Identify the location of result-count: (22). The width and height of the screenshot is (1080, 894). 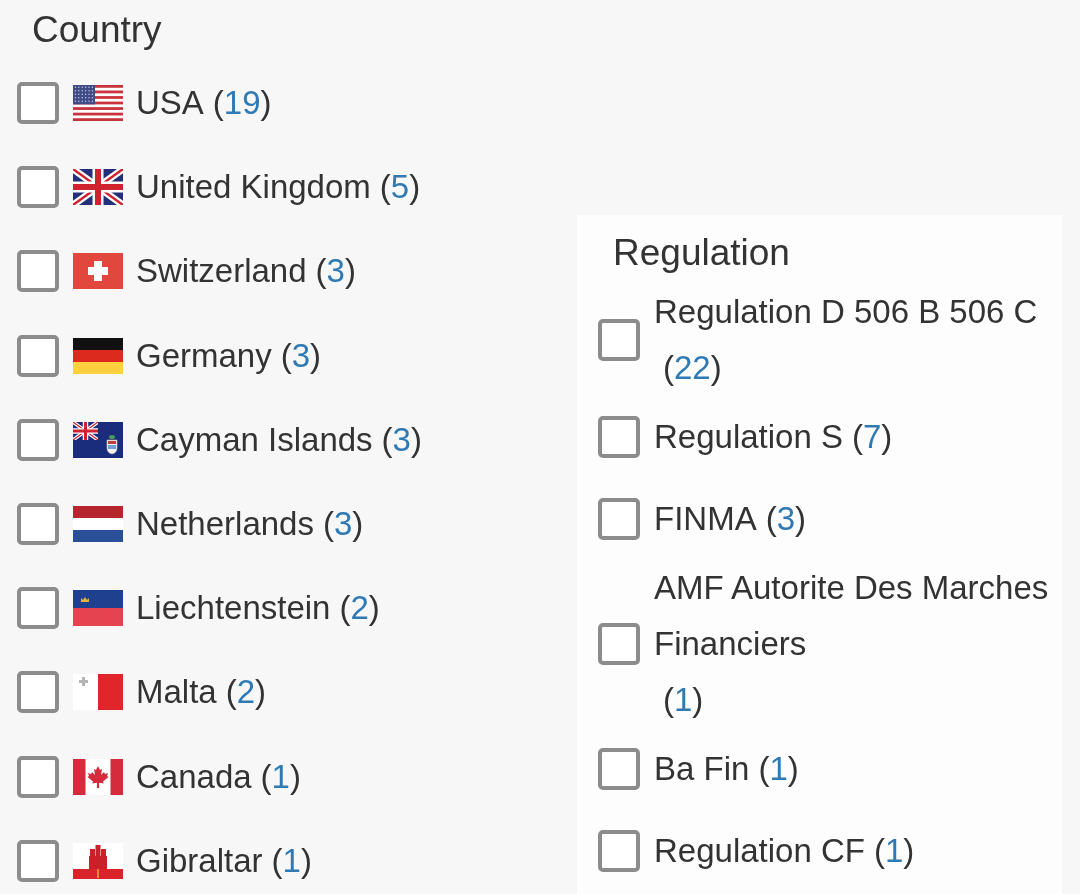
(692, 368).